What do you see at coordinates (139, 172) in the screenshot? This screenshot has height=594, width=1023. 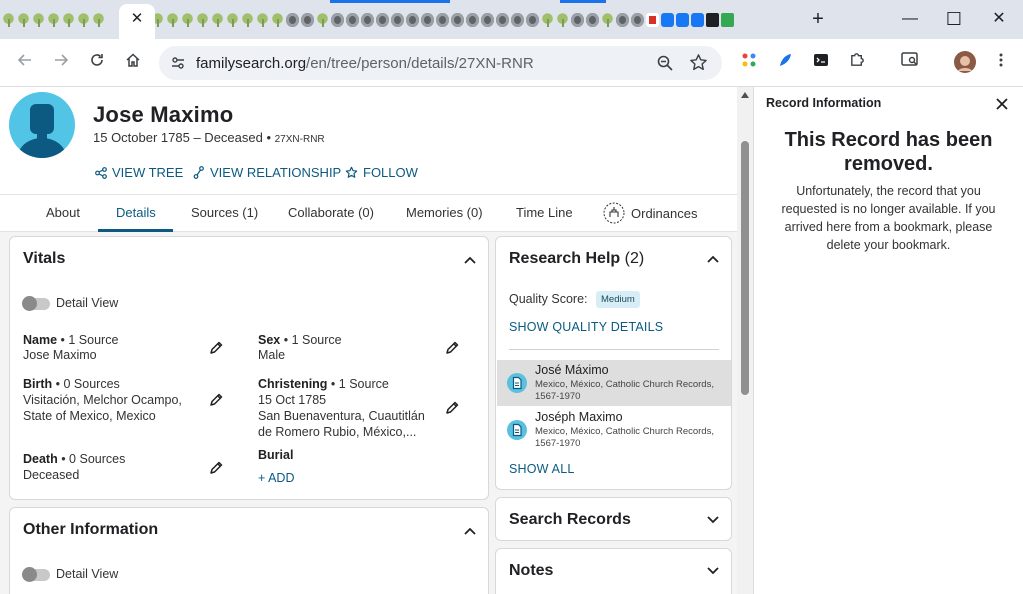 I see `view-tree-link: VIEW TREE` at bounding box center [139, 172].